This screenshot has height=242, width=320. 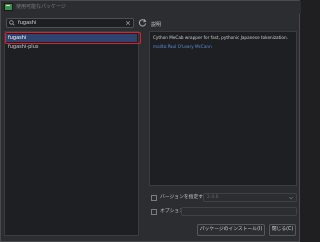 What do you see at coordinates (250, 197) in the screenshot?
I see `version-select: 2.4.0` at bounding box center [250, 197].